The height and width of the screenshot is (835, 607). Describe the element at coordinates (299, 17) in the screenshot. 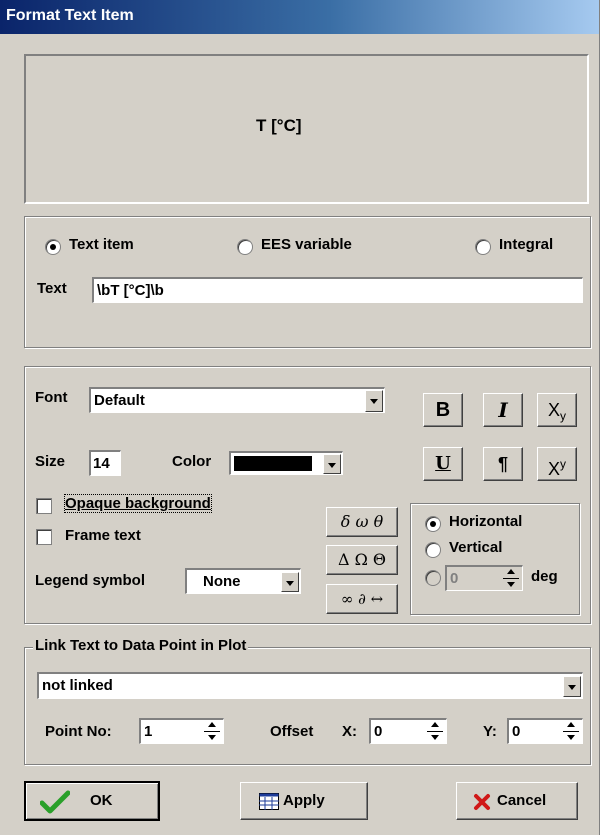

I see `title-bar: Format Text Item` at that location.